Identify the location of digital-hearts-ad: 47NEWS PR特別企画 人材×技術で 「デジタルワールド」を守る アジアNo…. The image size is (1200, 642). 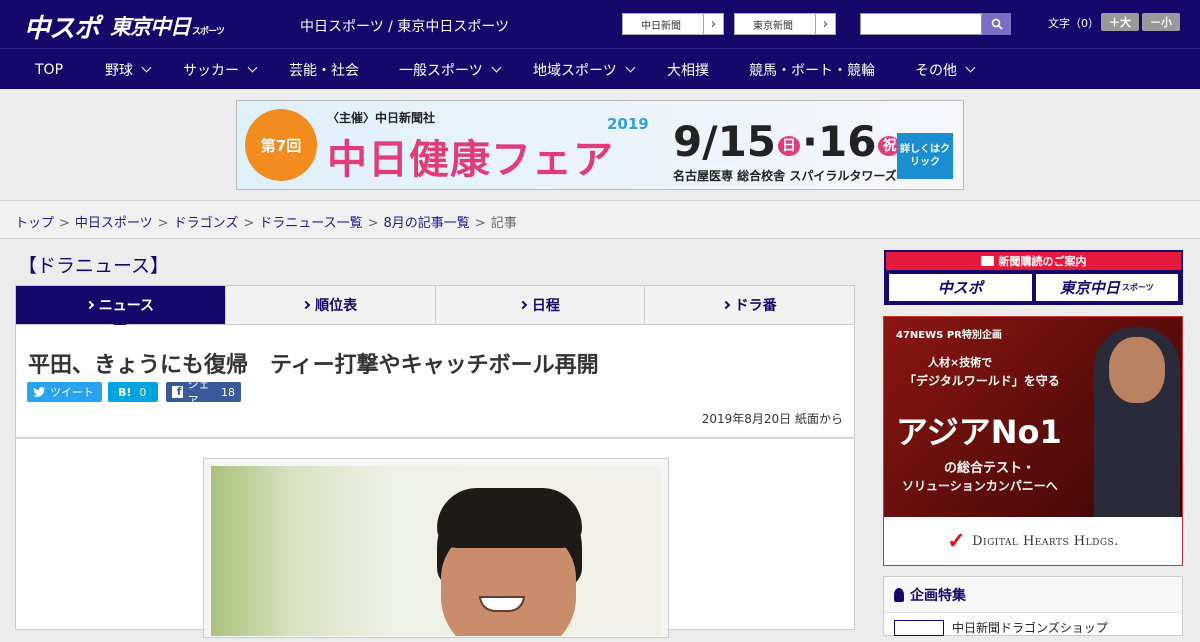
(1033, 441).